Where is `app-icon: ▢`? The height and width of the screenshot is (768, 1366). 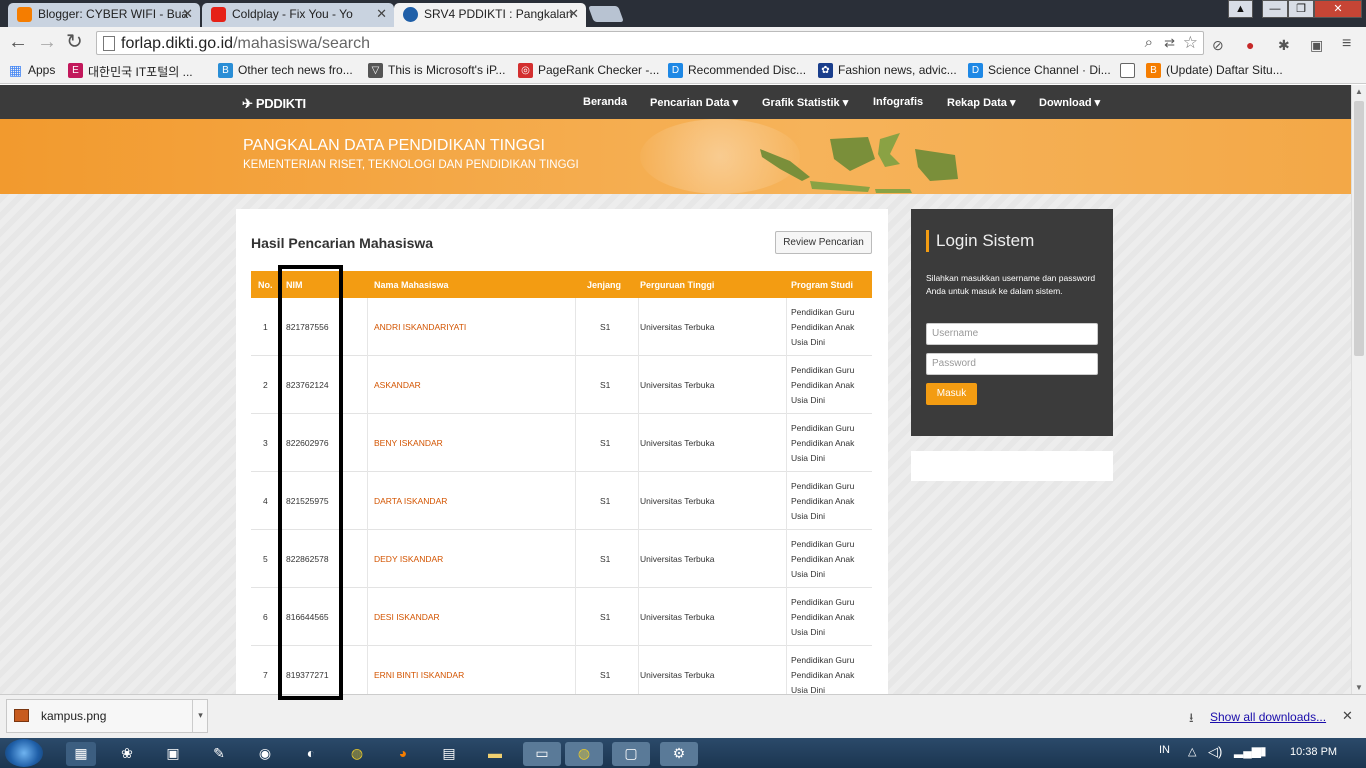
app-icon: ▢ is located at coordinates (631, 754).